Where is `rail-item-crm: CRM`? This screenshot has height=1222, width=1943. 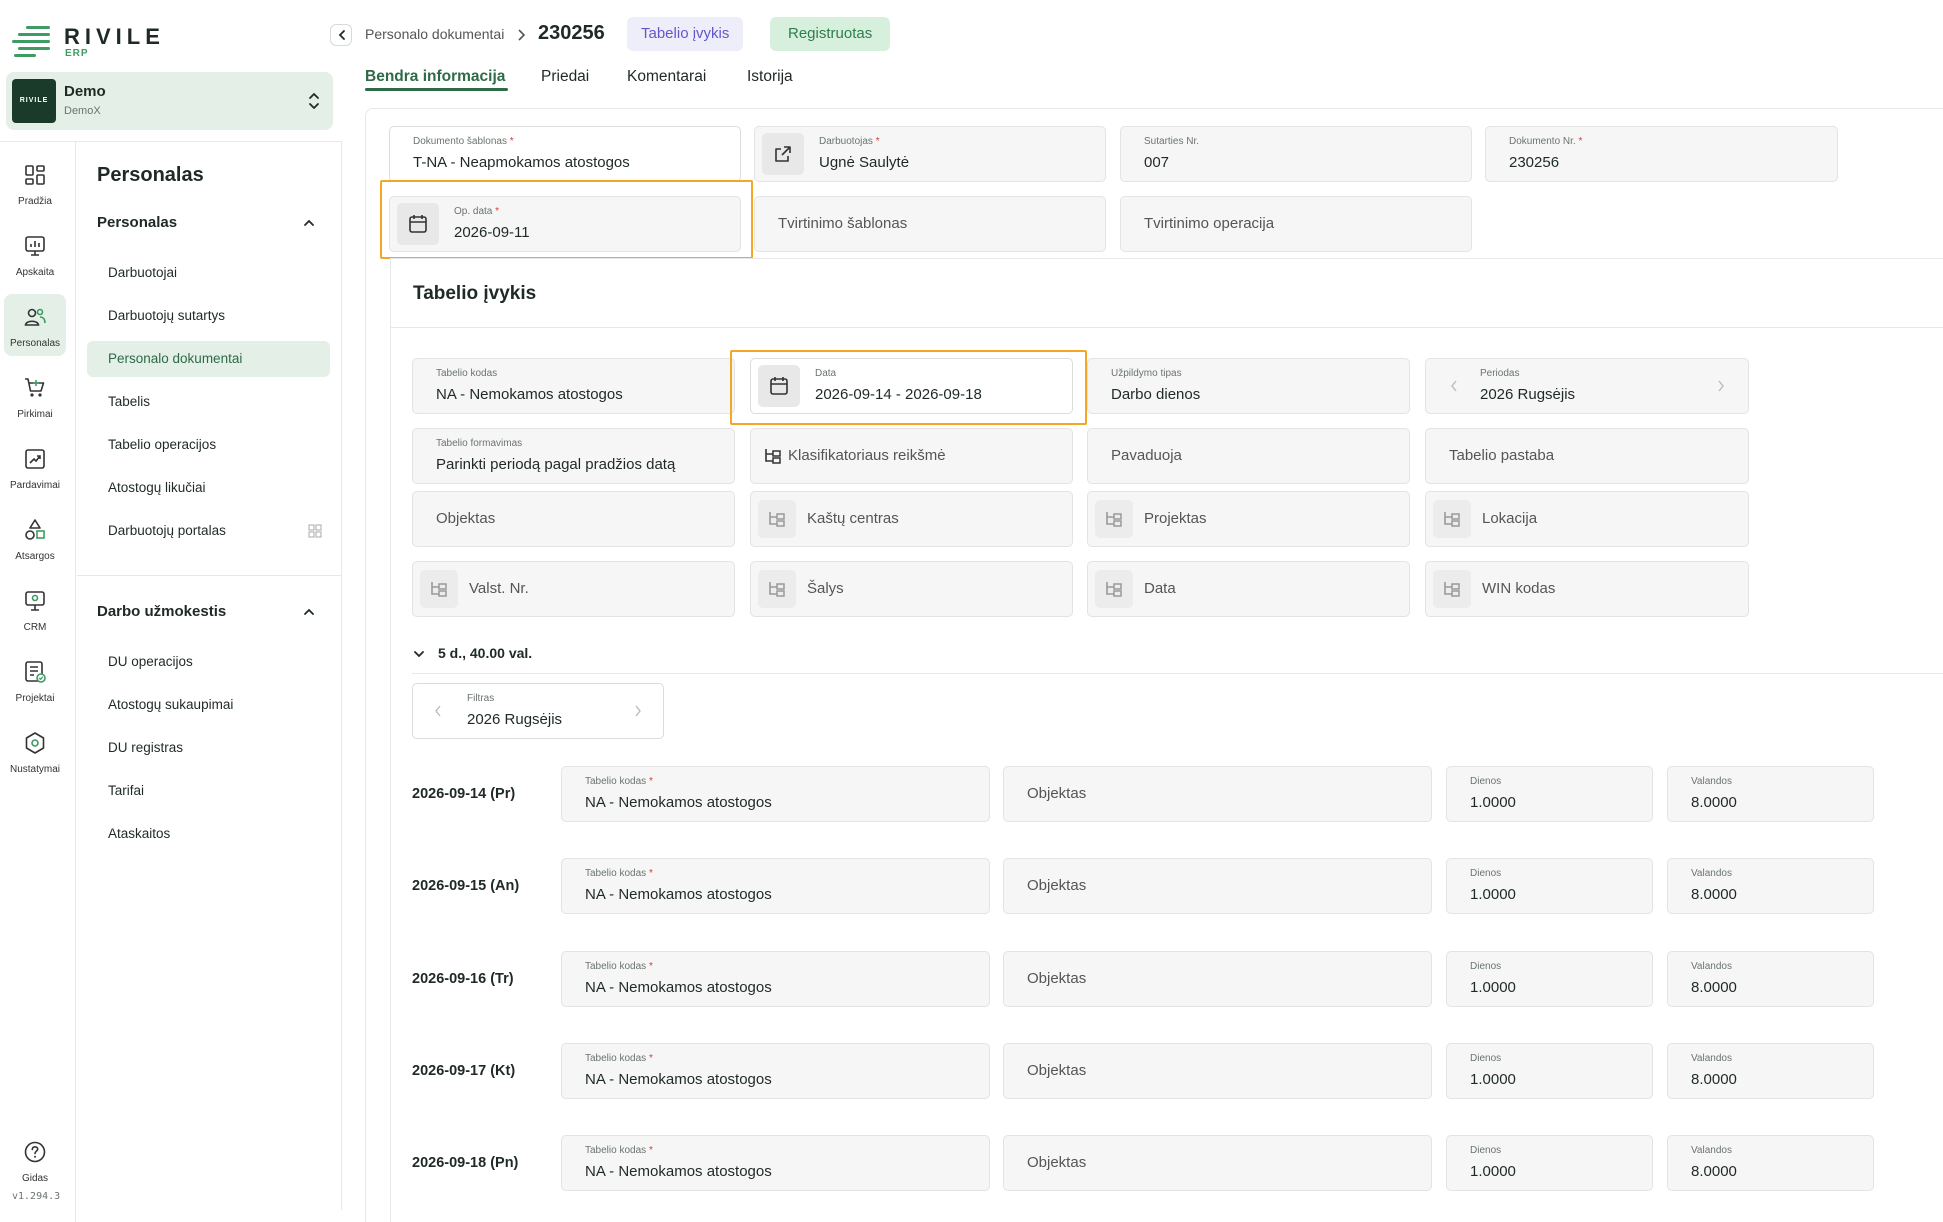 rail-item-crm: CRM is located at coordinates (35, 609).